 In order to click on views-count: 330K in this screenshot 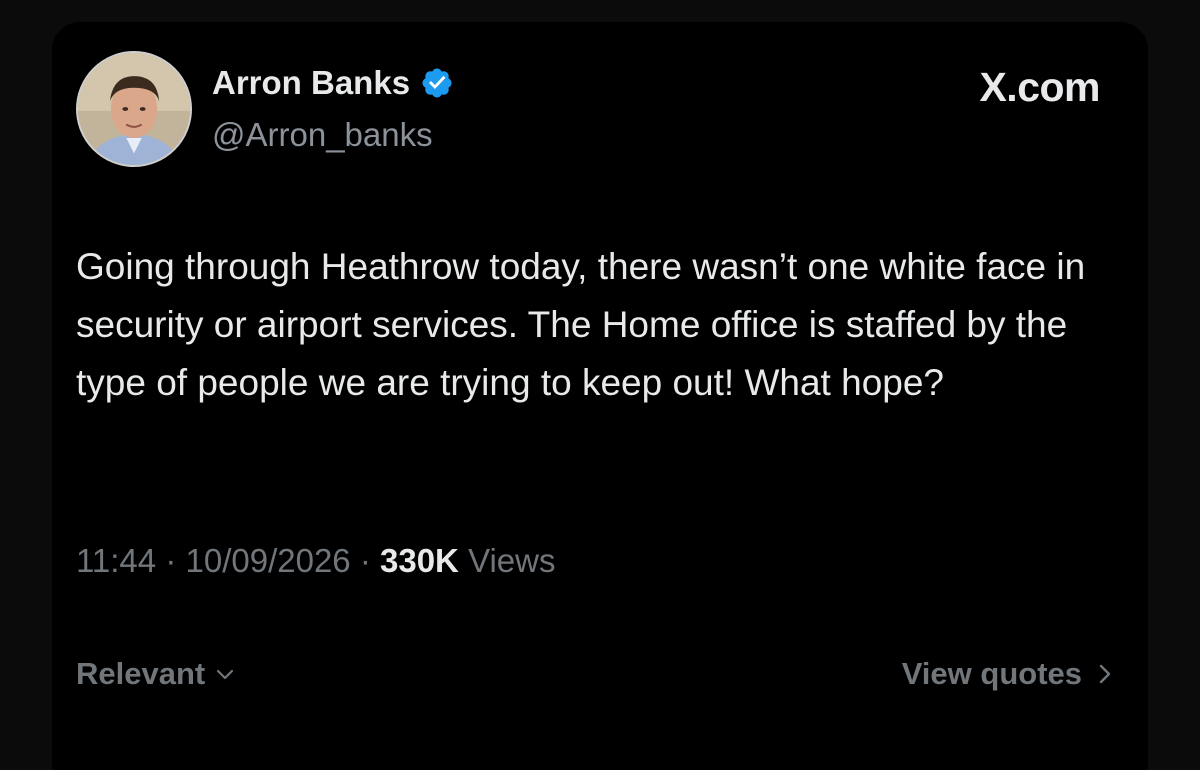, I will do `click(419, 560)`.